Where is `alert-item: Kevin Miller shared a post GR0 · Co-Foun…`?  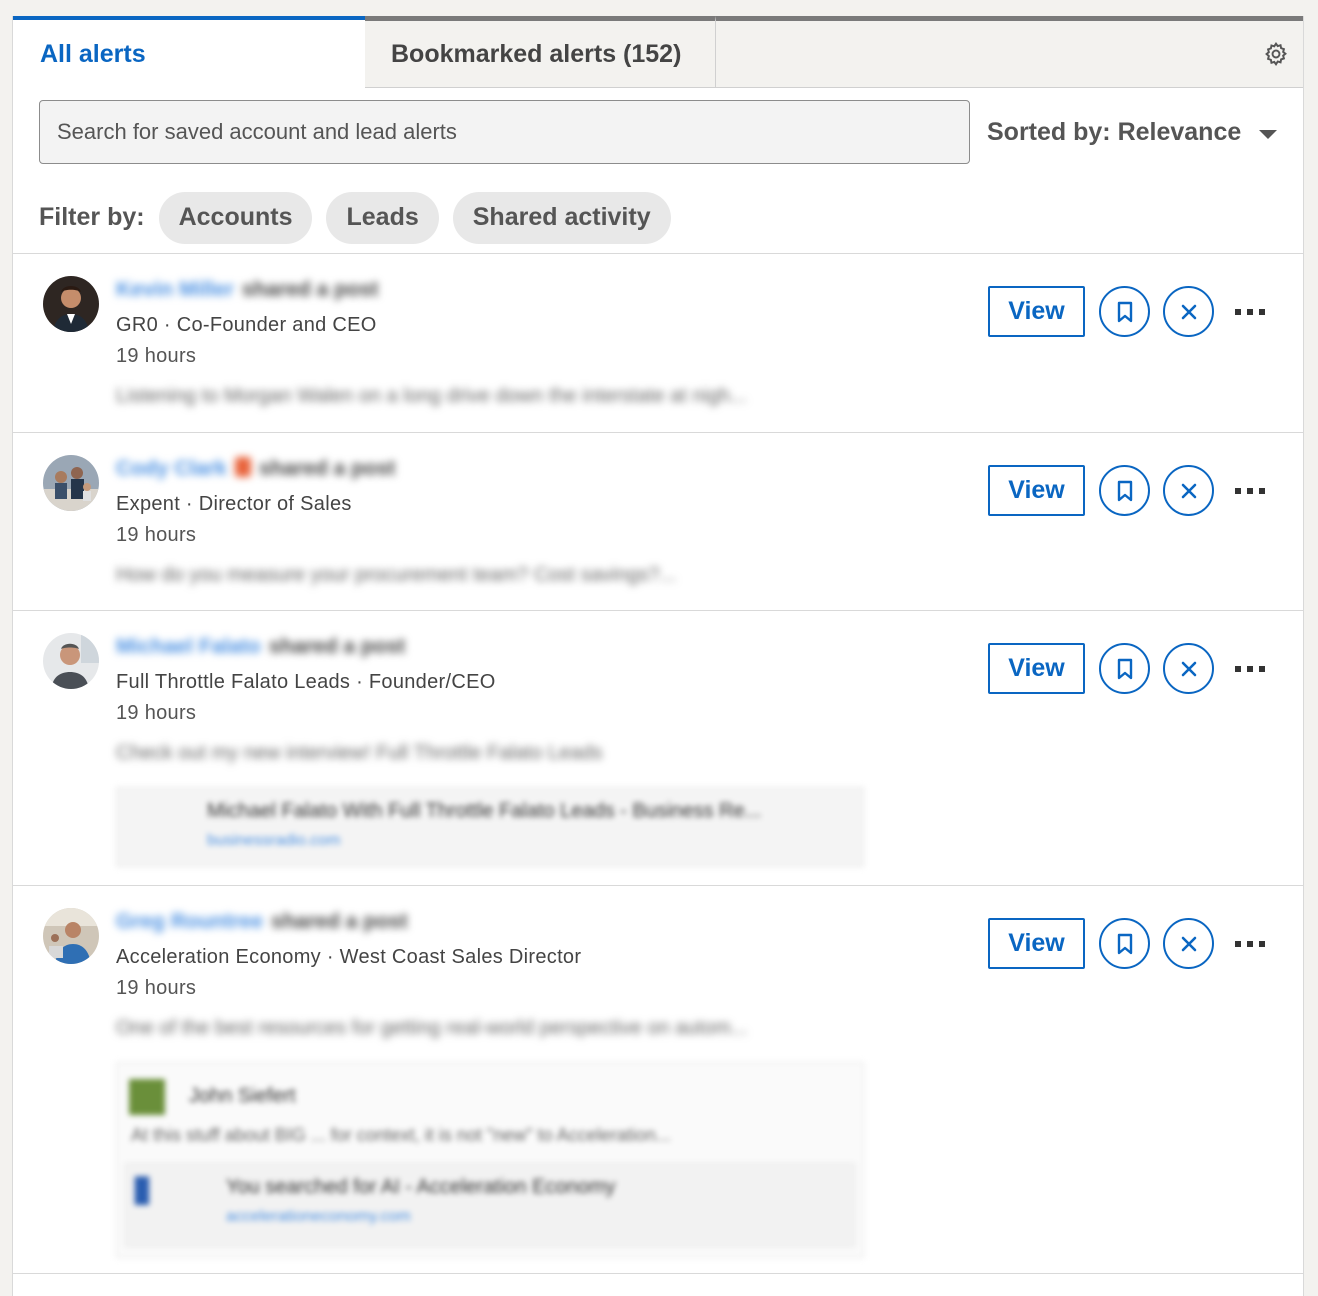
alert-item: Kevin Miller shared a post GR0 · Co-Foun… is located at coordinates (658, 343).